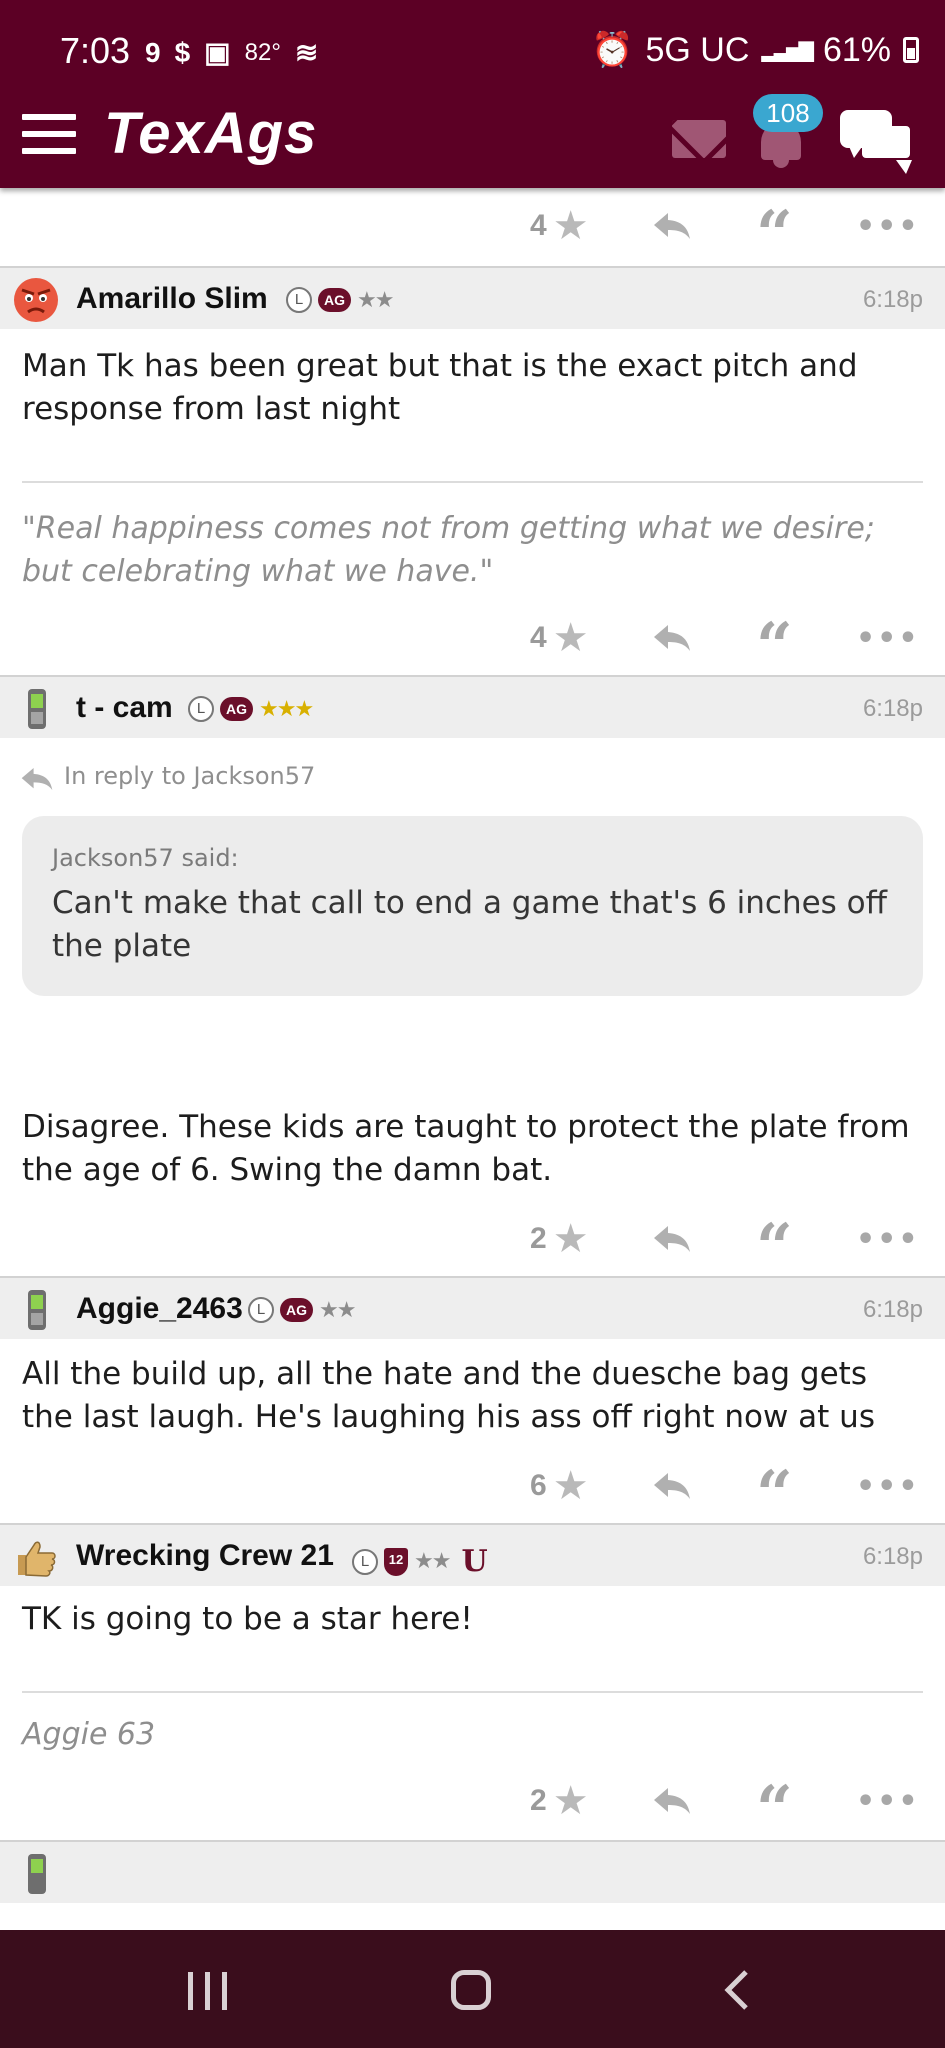 The image size is (945, 2048). I want to click on star-button: 6 ★, so click(559, 1486).